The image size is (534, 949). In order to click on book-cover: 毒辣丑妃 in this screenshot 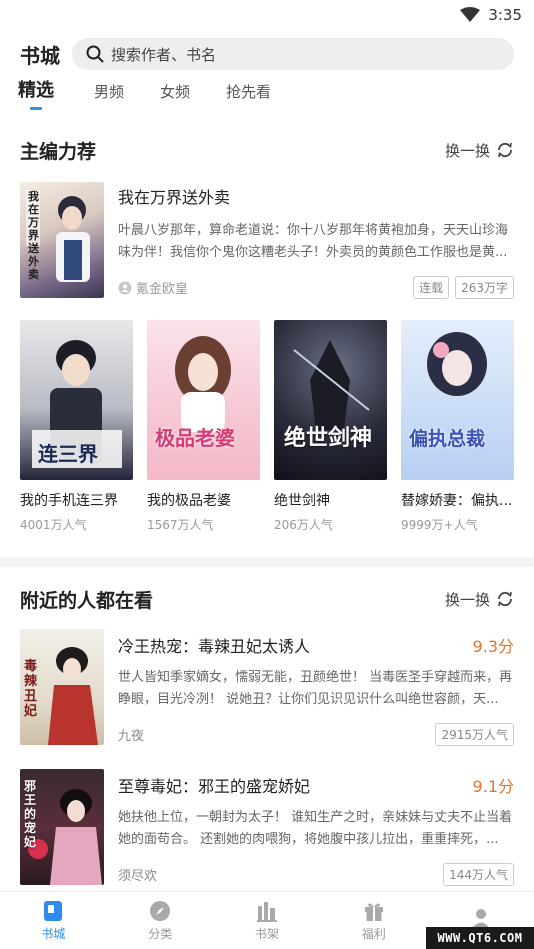, I will do `click(62, 687)`.